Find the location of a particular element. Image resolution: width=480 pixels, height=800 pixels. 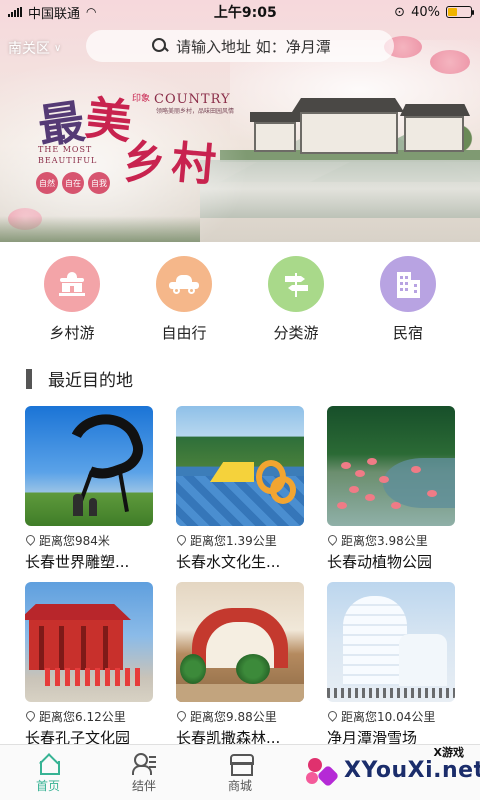

car-icon is located at coordinates (184, 284).